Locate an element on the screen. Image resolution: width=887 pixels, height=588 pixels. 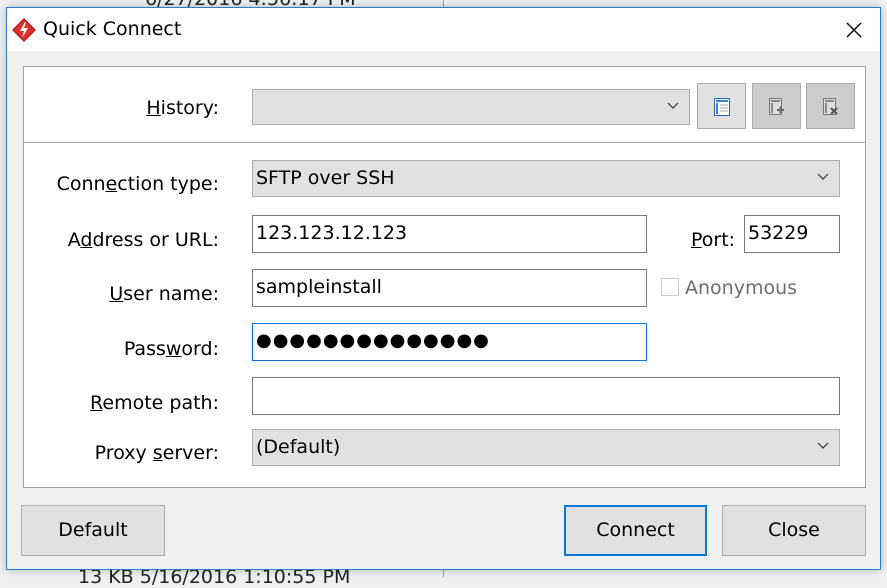
history-list-icon is located at coordinates (722, 107).